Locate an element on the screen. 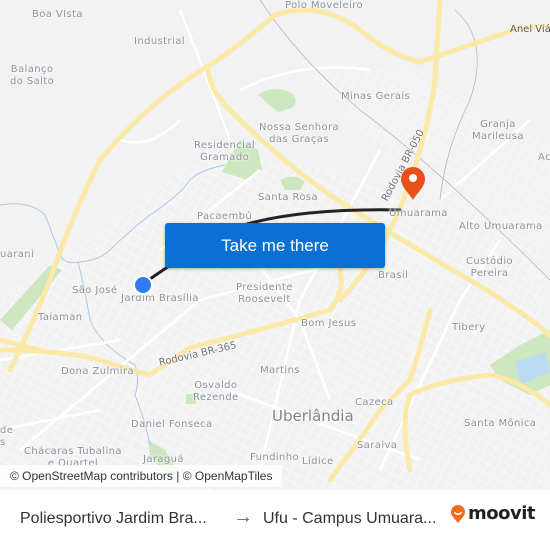  neighborhood-label: Santa Rosa is located at coordinates (288, 197).